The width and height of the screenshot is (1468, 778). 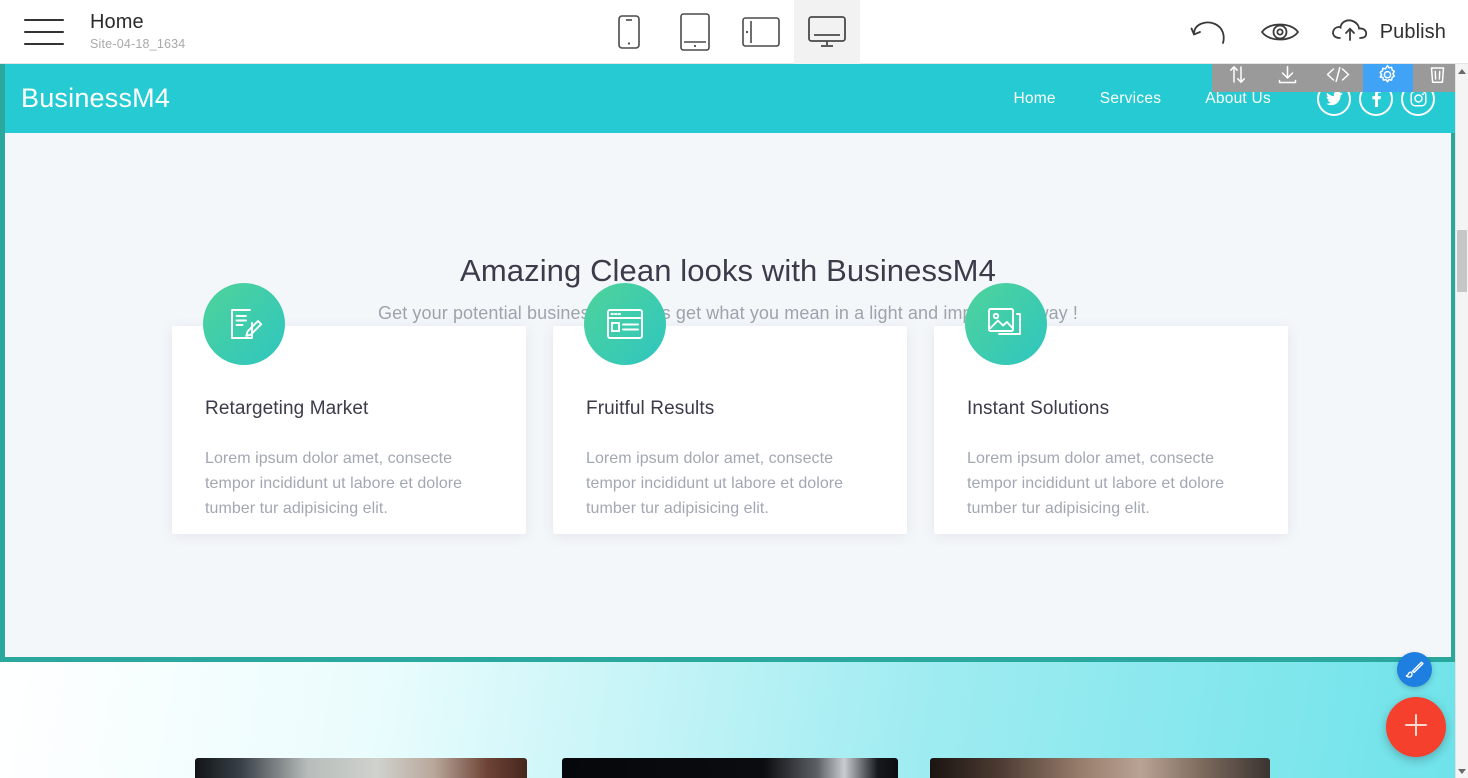 What do you see at coordinates (625, 324) in the screenshot?
I see `browser-window-icon` at bounding box center [625, 324].